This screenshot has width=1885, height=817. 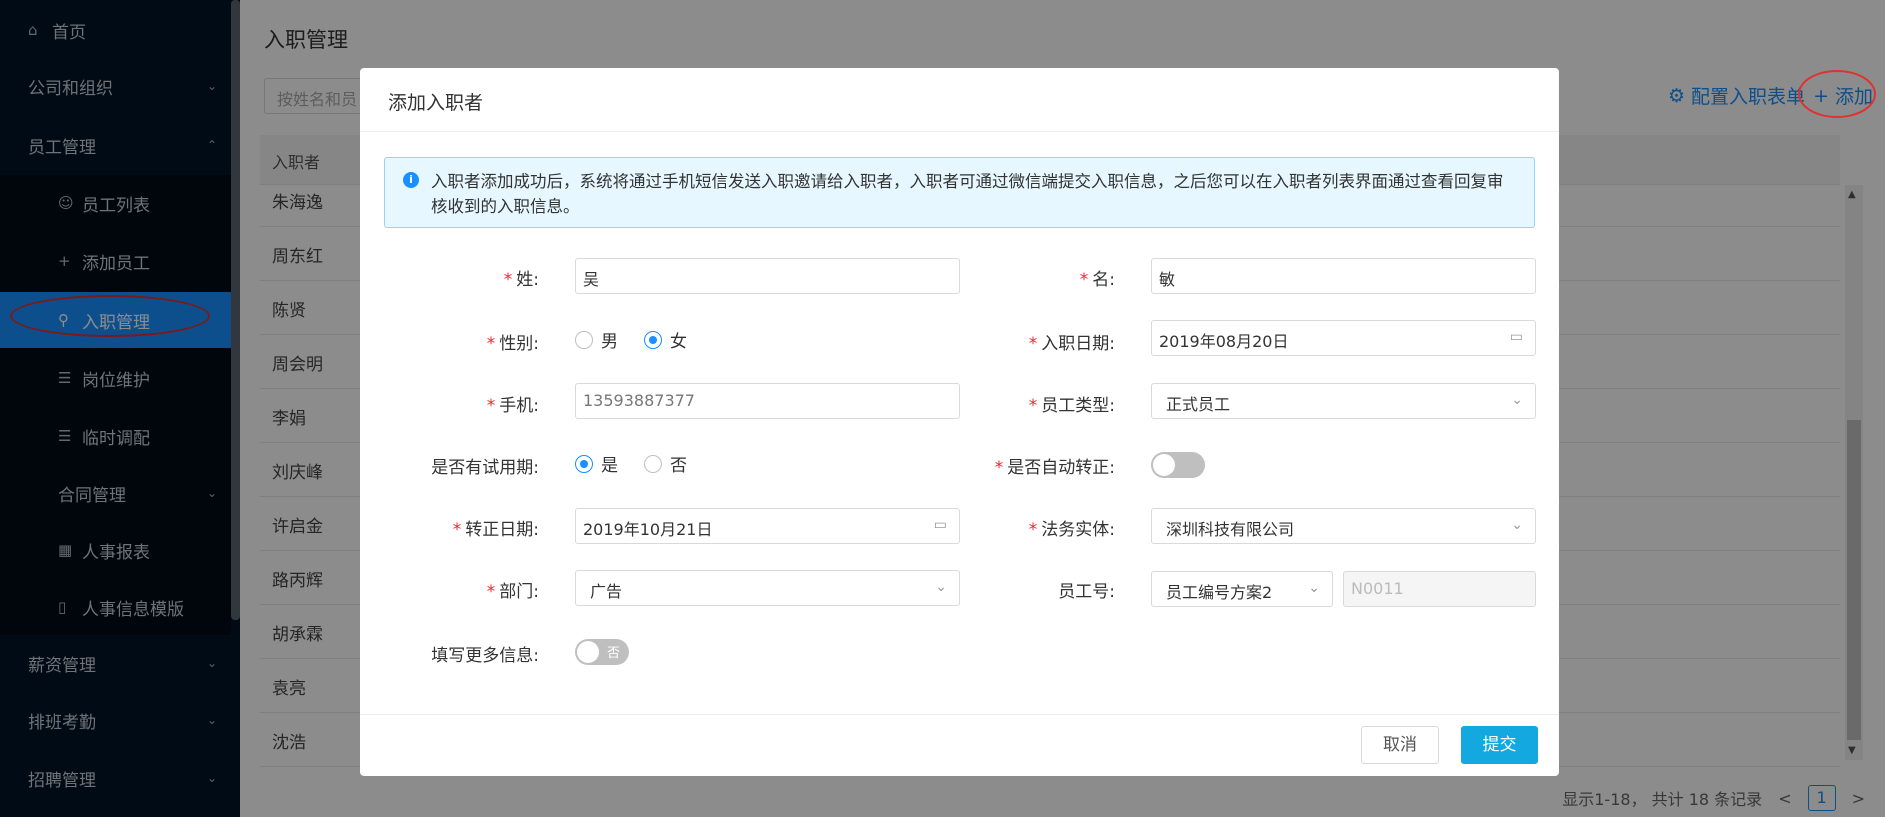 What do you see at coordinates (411, 180) in the screenshot?
I see `info-icon: i` at bounding box center [411, 180].